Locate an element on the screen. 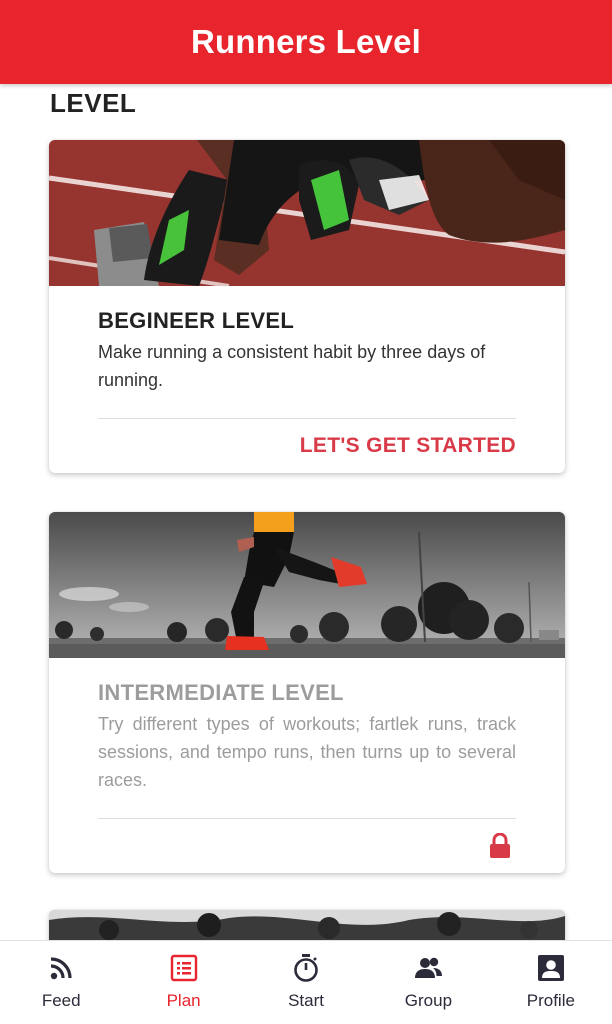 This screenshot has height=1024, width=612. list-icon is located at coordinates (183, 968).